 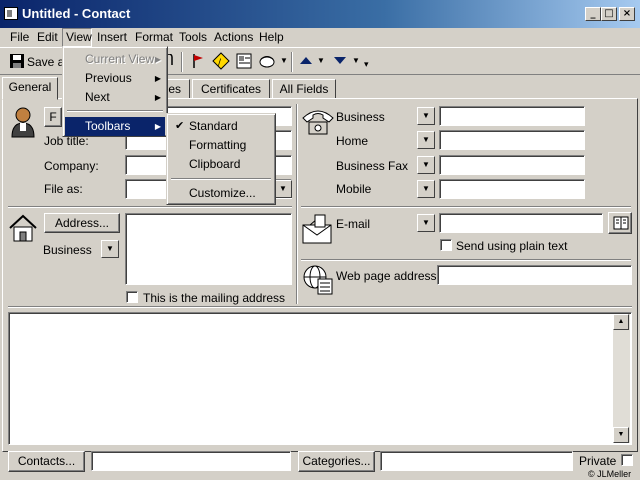 I want to click on menu-item-current-view: Current View ▶, so click(x=115, y=59).